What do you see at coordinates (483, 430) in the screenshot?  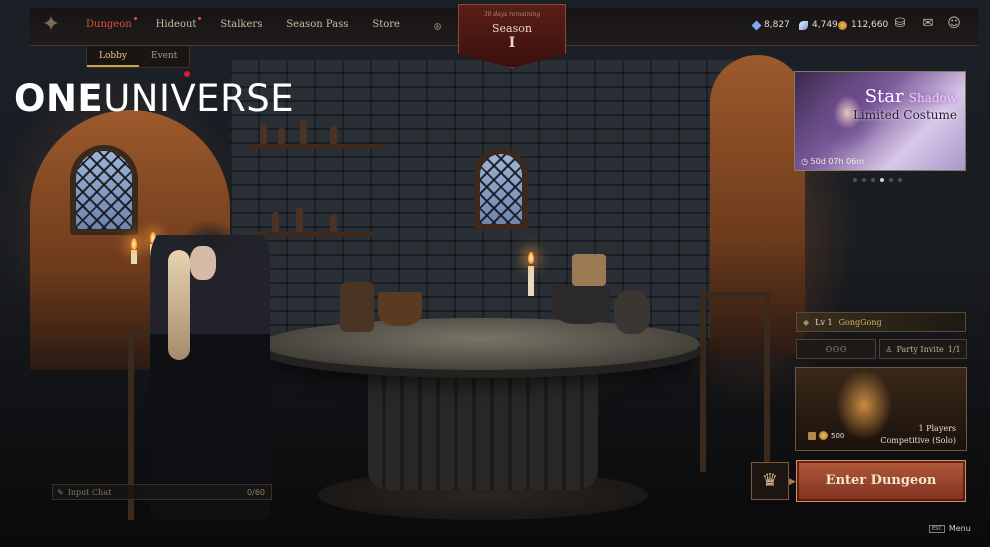 I see `table-base` at bounding box center [483, 430].